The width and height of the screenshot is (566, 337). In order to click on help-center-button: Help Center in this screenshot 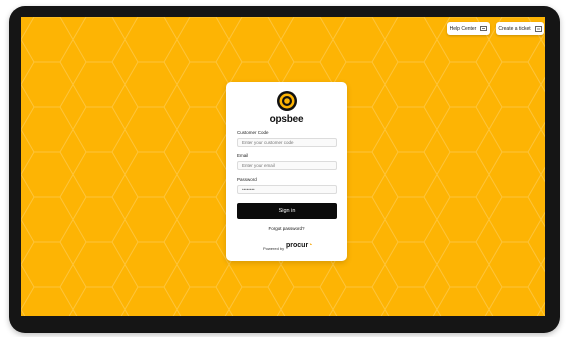, I will do `click(468, 28)`.